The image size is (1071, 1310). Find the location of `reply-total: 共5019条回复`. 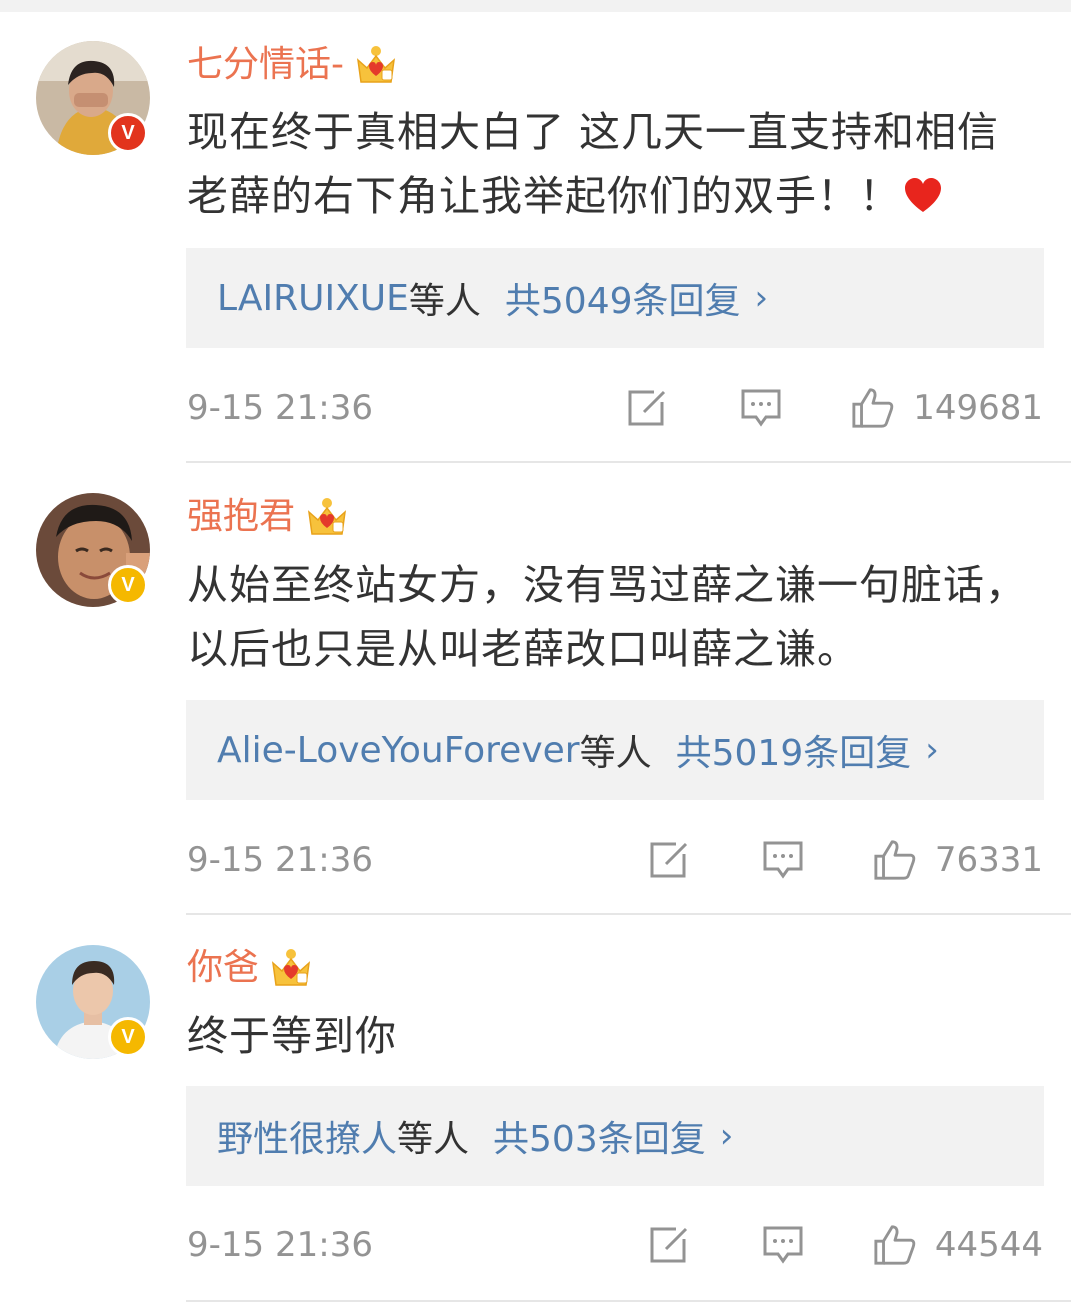

reply-total: 共5019条回复 is located at coordinates (794, 750).